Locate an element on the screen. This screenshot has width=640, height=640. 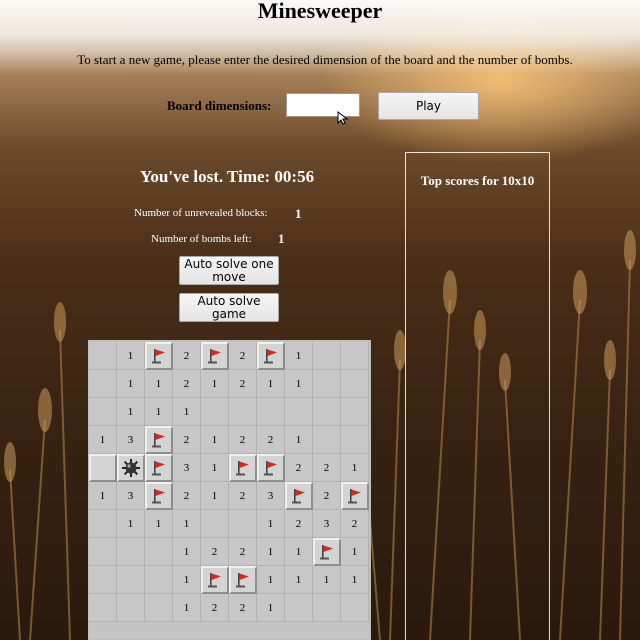
play-button: Play is located at coordinates (428, 106).